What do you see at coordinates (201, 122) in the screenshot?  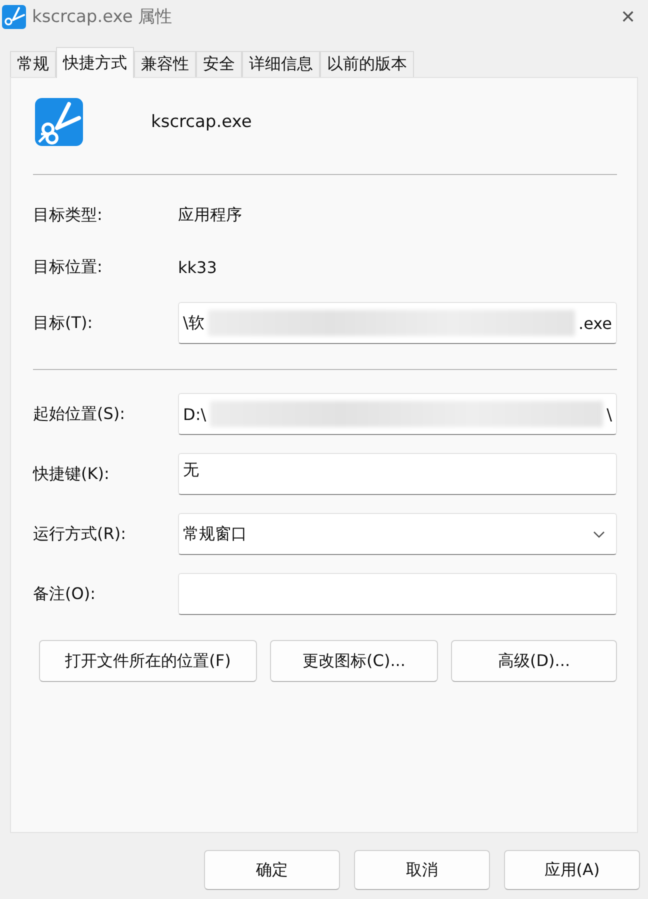 I see `file-name: kscrcap.exe` at bounding box center [201, 122].